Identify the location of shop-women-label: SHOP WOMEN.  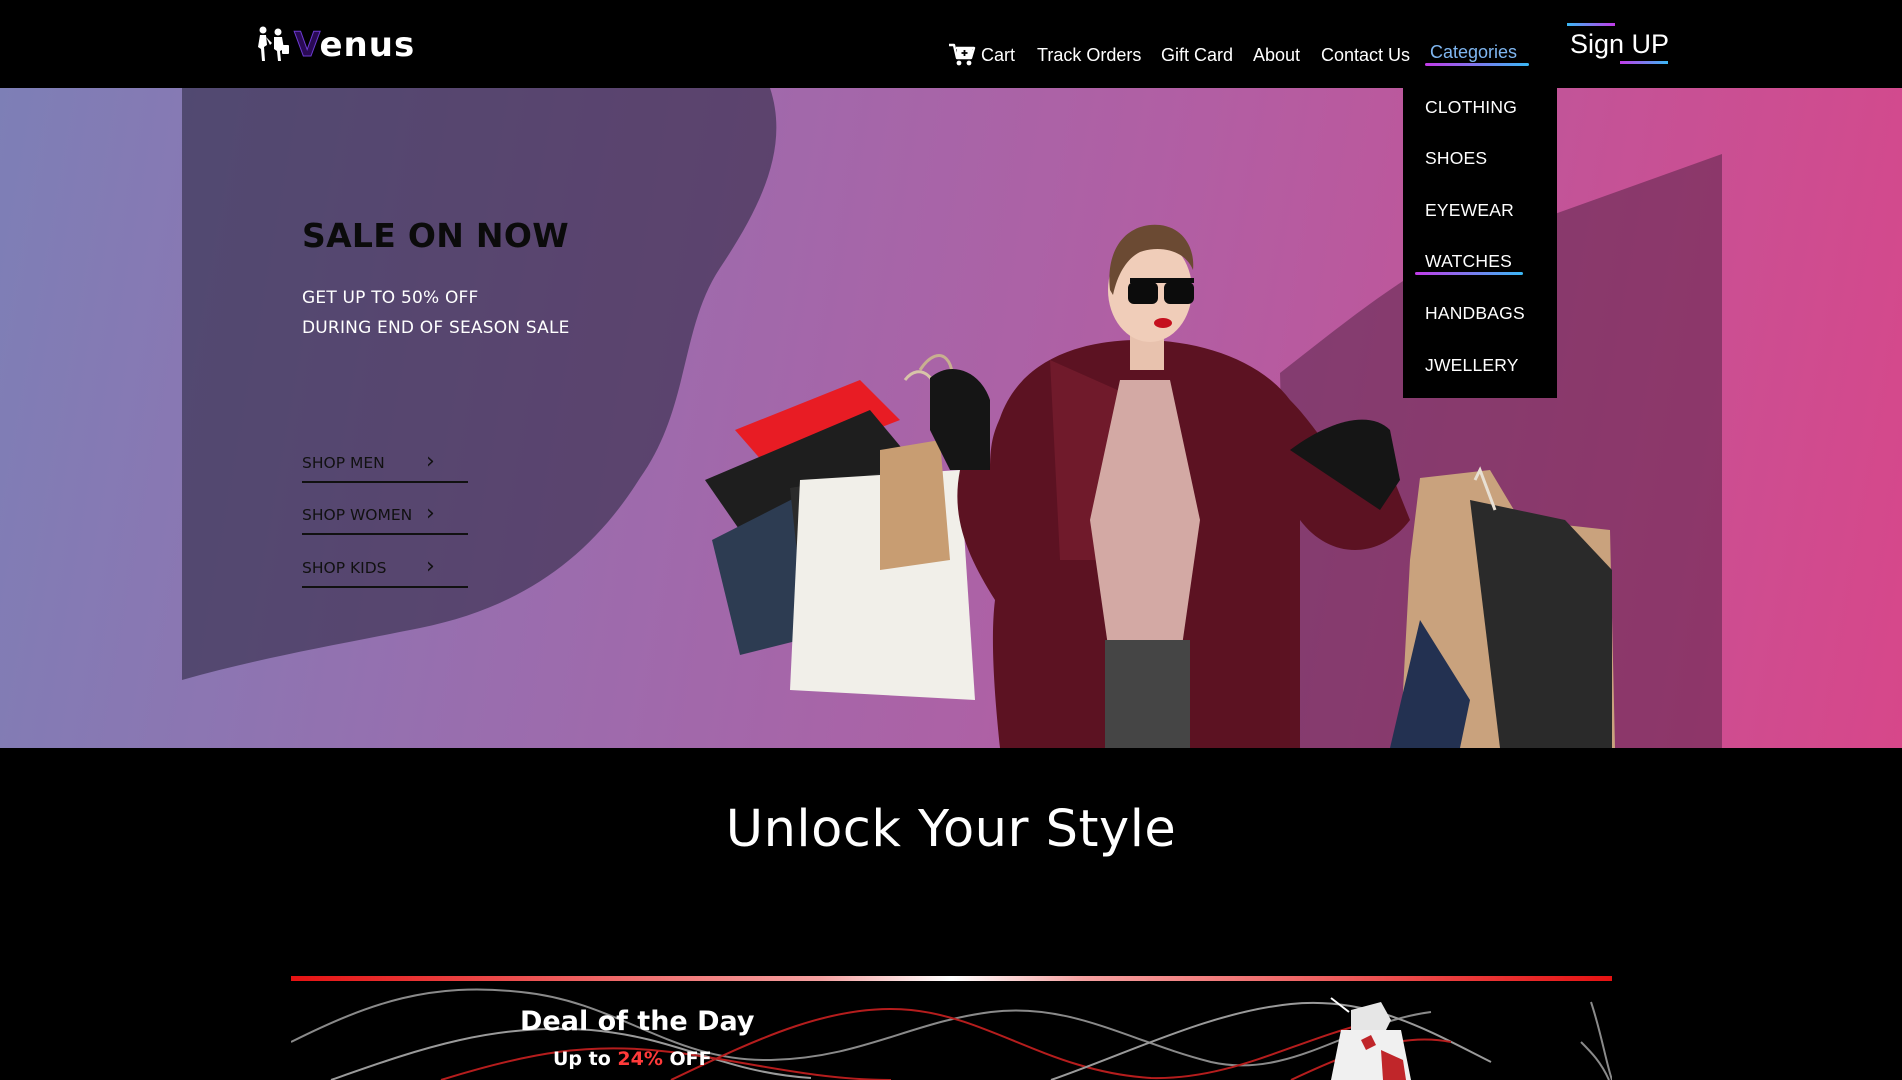
(357, 515).